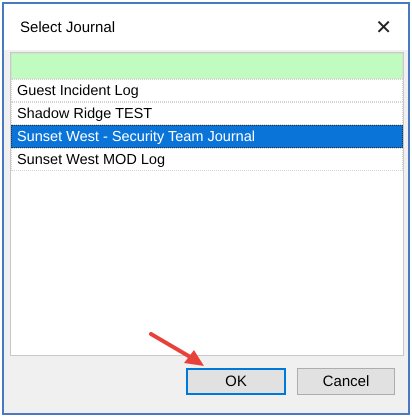  Describe the element at coordinates (68, 27) in the screenshot. I see `window-title: Select Journal` at that location.